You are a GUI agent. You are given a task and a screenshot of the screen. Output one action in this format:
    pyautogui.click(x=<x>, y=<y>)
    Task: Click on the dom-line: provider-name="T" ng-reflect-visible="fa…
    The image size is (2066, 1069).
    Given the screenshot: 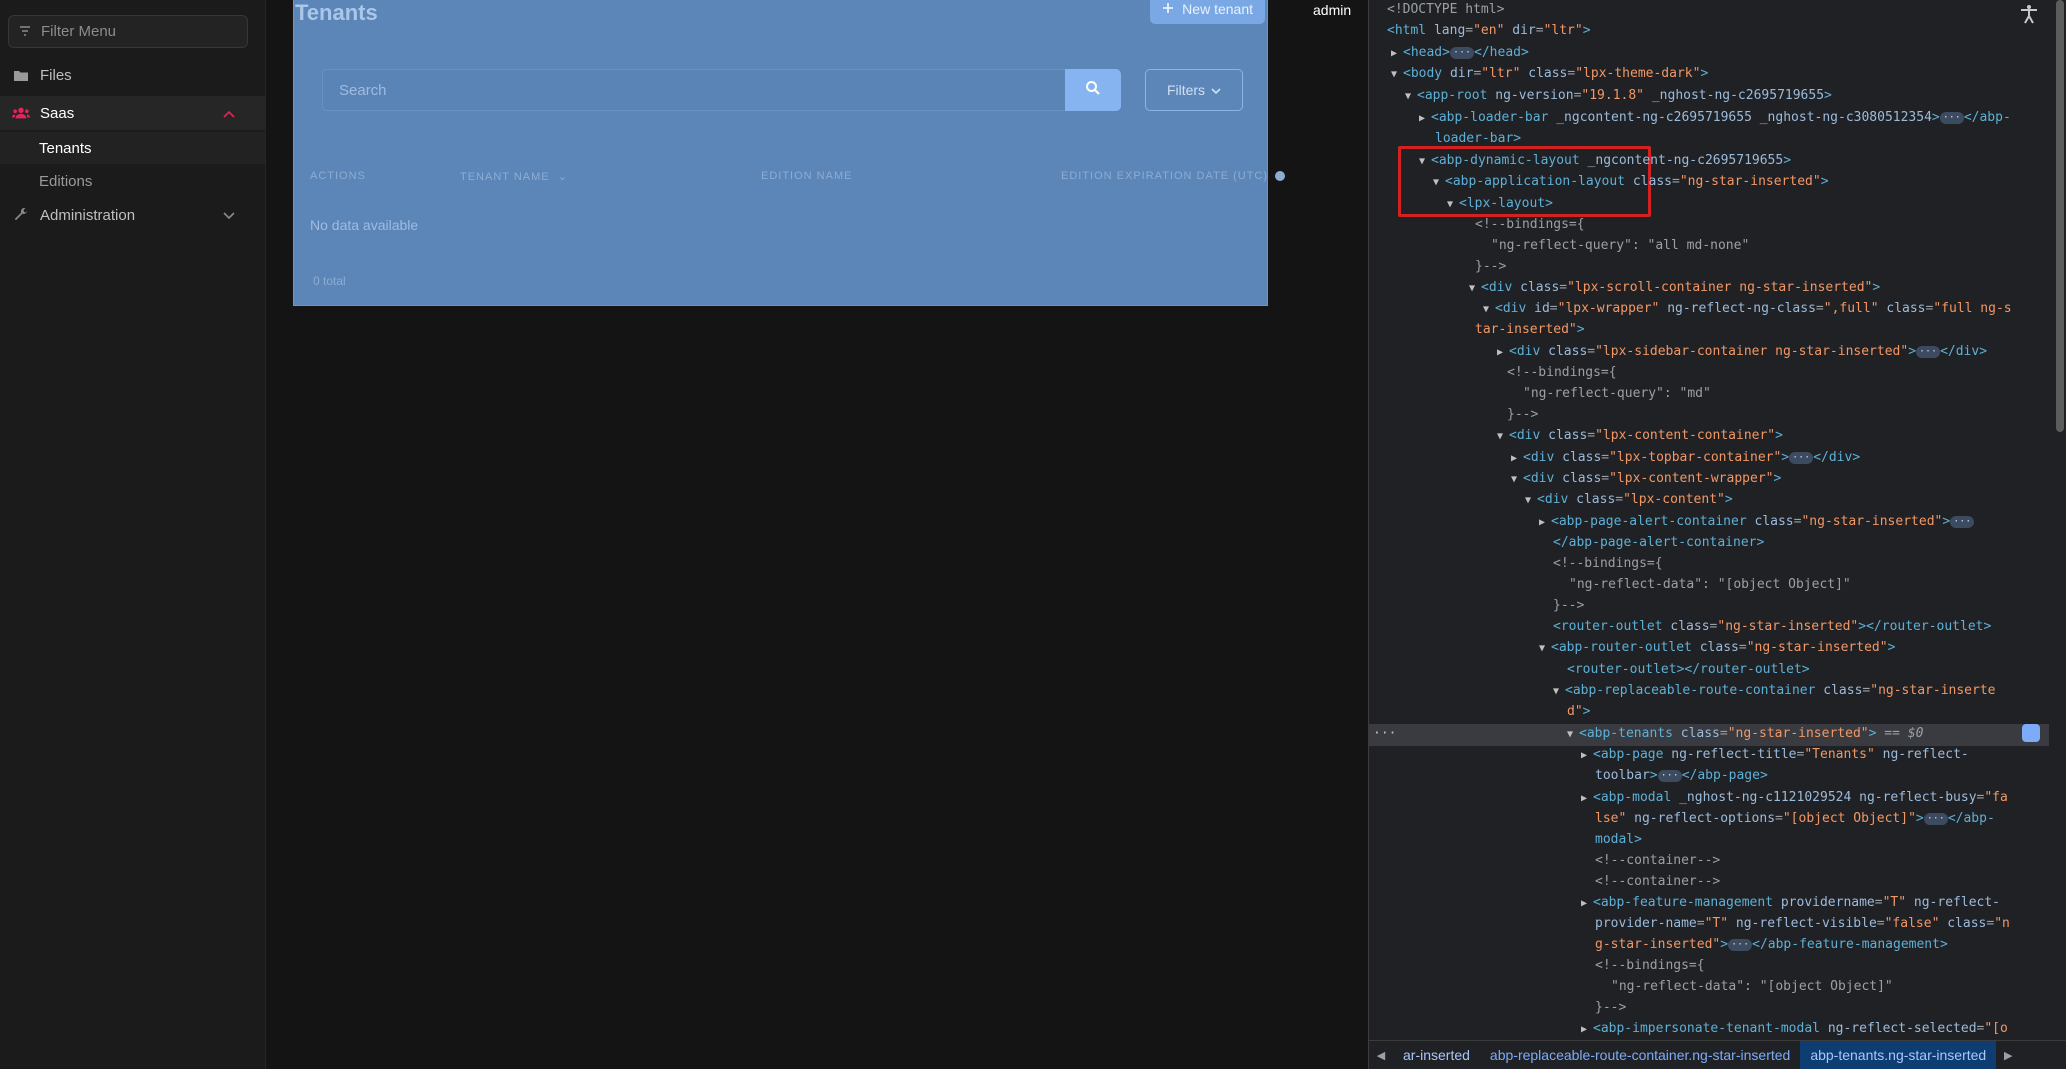 What is the action you would take?
    pyautogui.click(x=1802, y=923)
    